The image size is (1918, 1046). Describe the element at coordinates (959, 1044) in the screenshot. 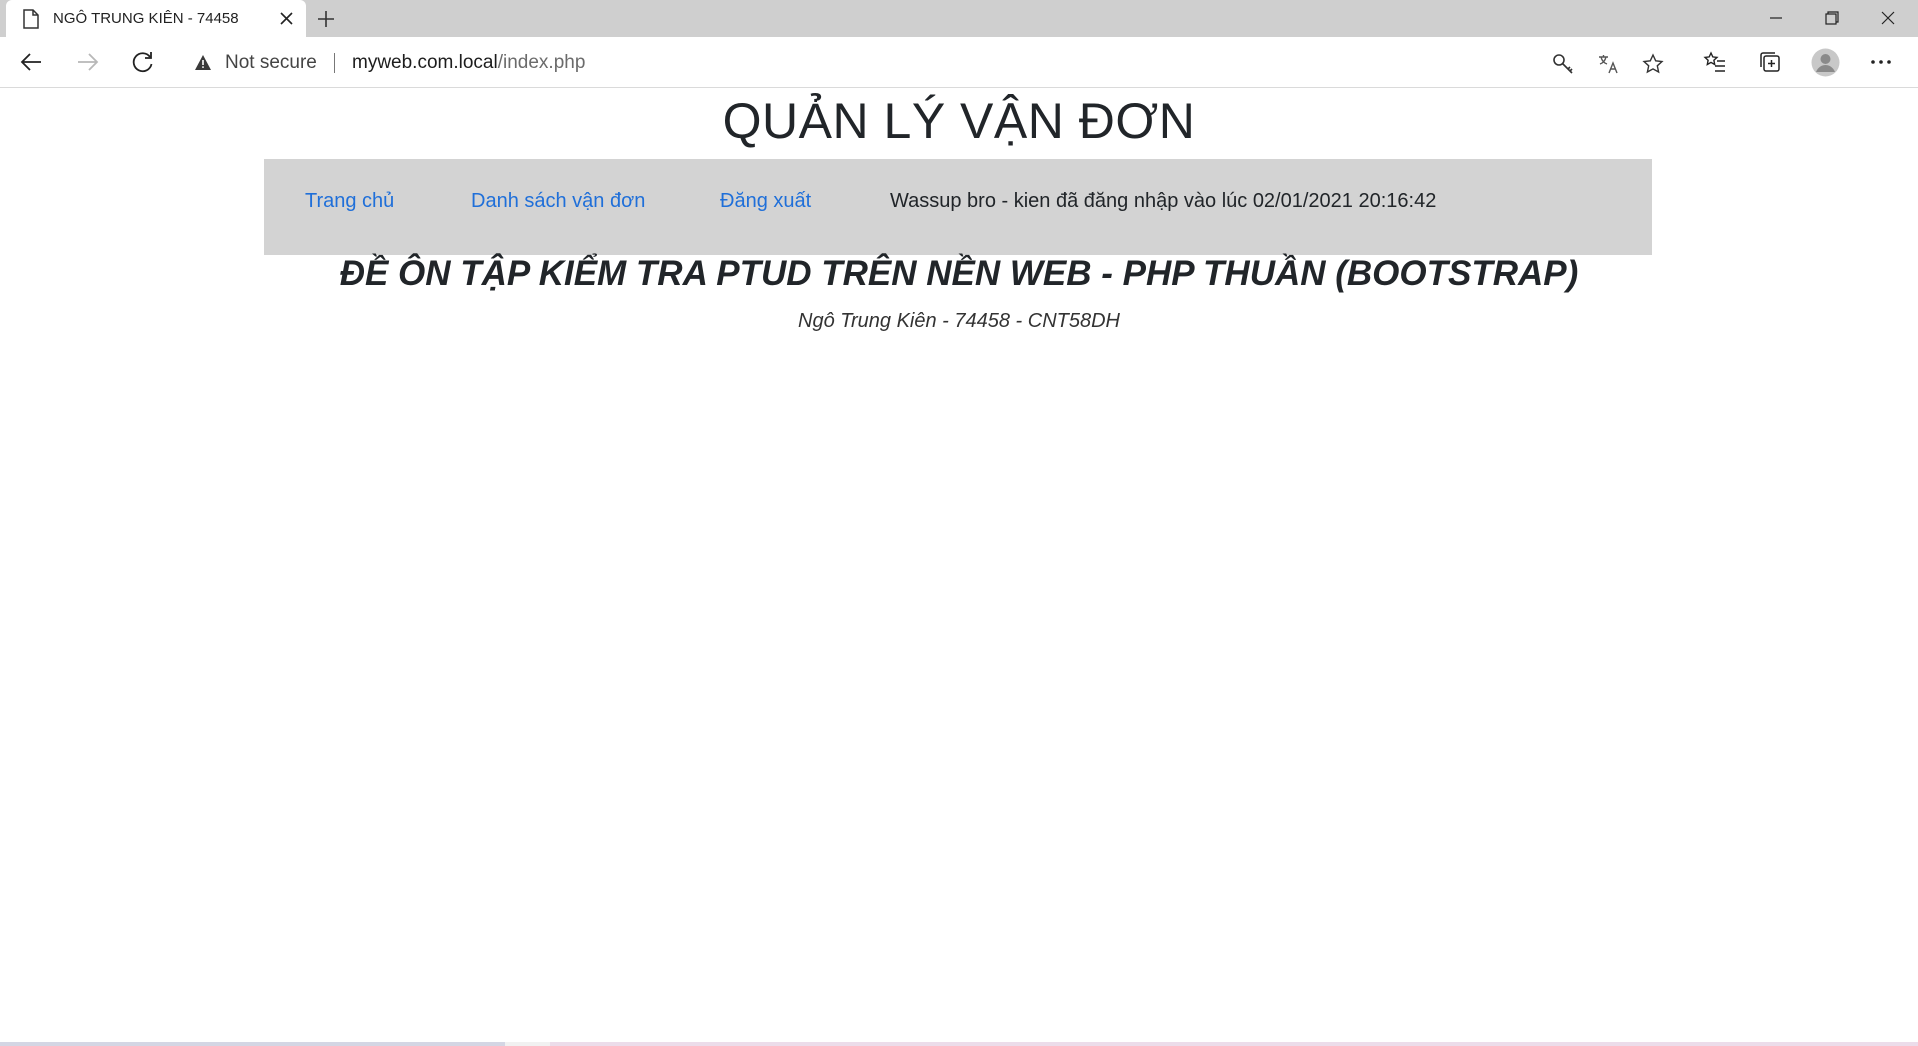

I see `bottom-strip` at that location.